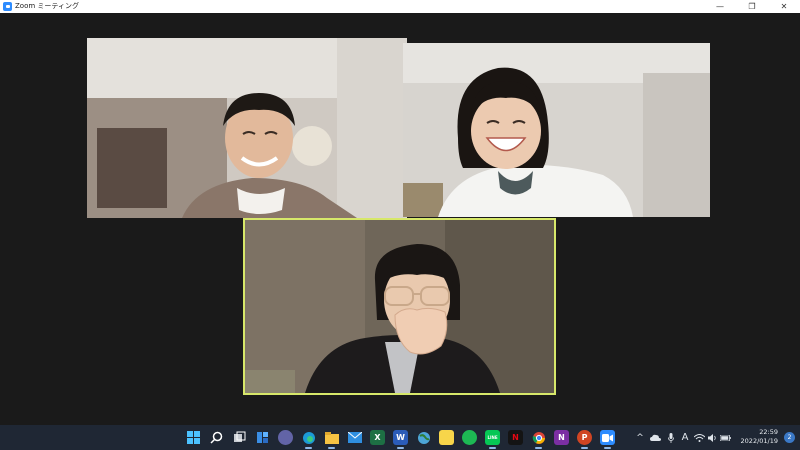 The height and width of the screenshot is (450, 800). Describe the element at coordinates (331, 439) in the screenshot. I see `file-explorer-icon` at that location.